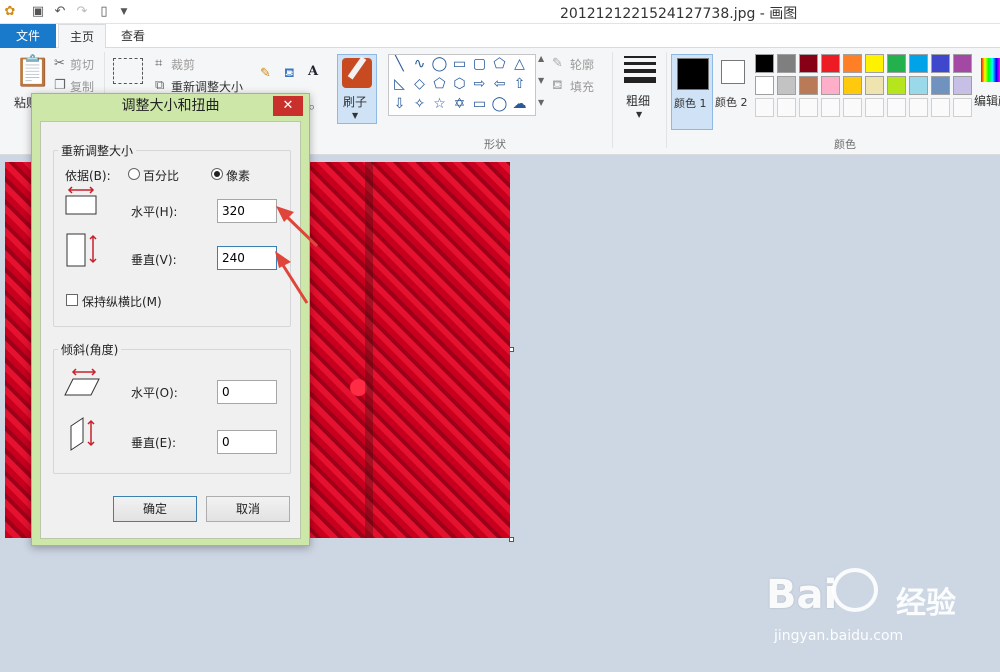 This screenshot has width=1000, height=672. I want to click on annotation-arrows, so click(297, 255).